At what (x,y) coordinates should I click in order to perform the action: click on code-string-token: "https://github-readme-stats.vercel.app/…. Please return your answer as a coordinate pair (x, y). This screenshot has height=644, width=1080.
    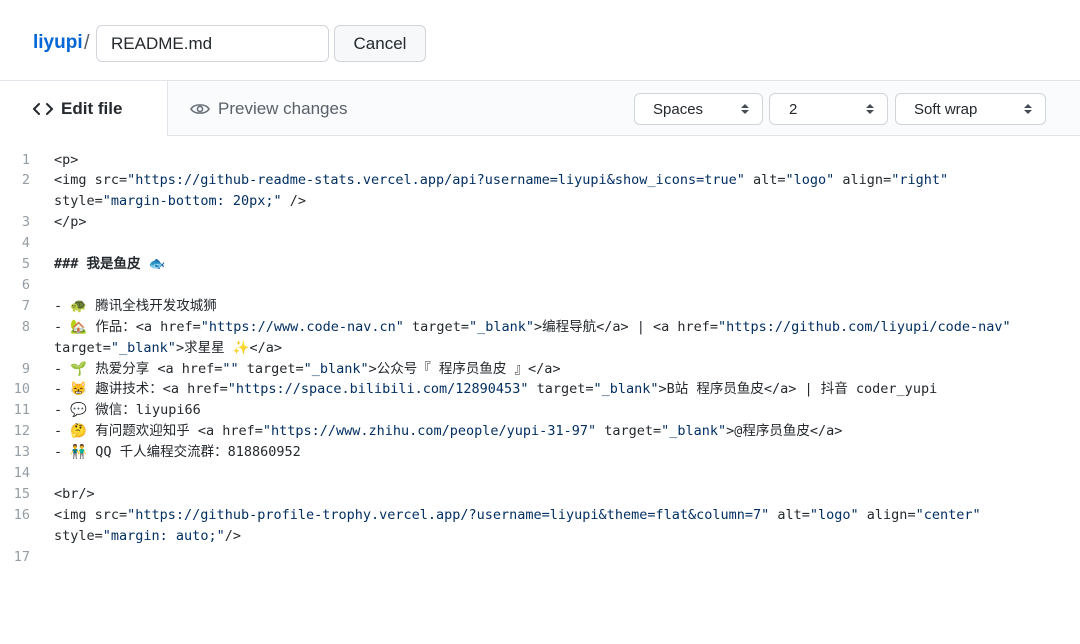
    Looking at the image, I should click on (436, 180).